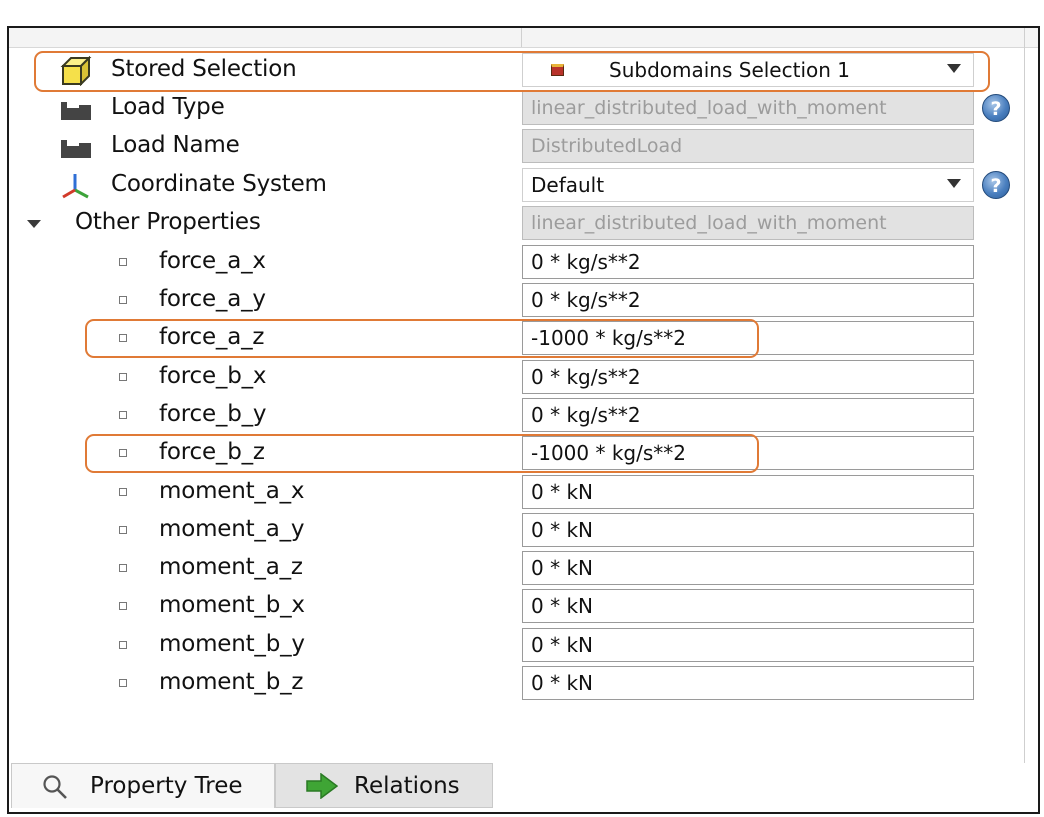 The width and height of the screenshot is (1044, 817). What do you see at coordinates (76, 71) in the screenshot?
I see `cube-icon` at bounding box center [76, 71].